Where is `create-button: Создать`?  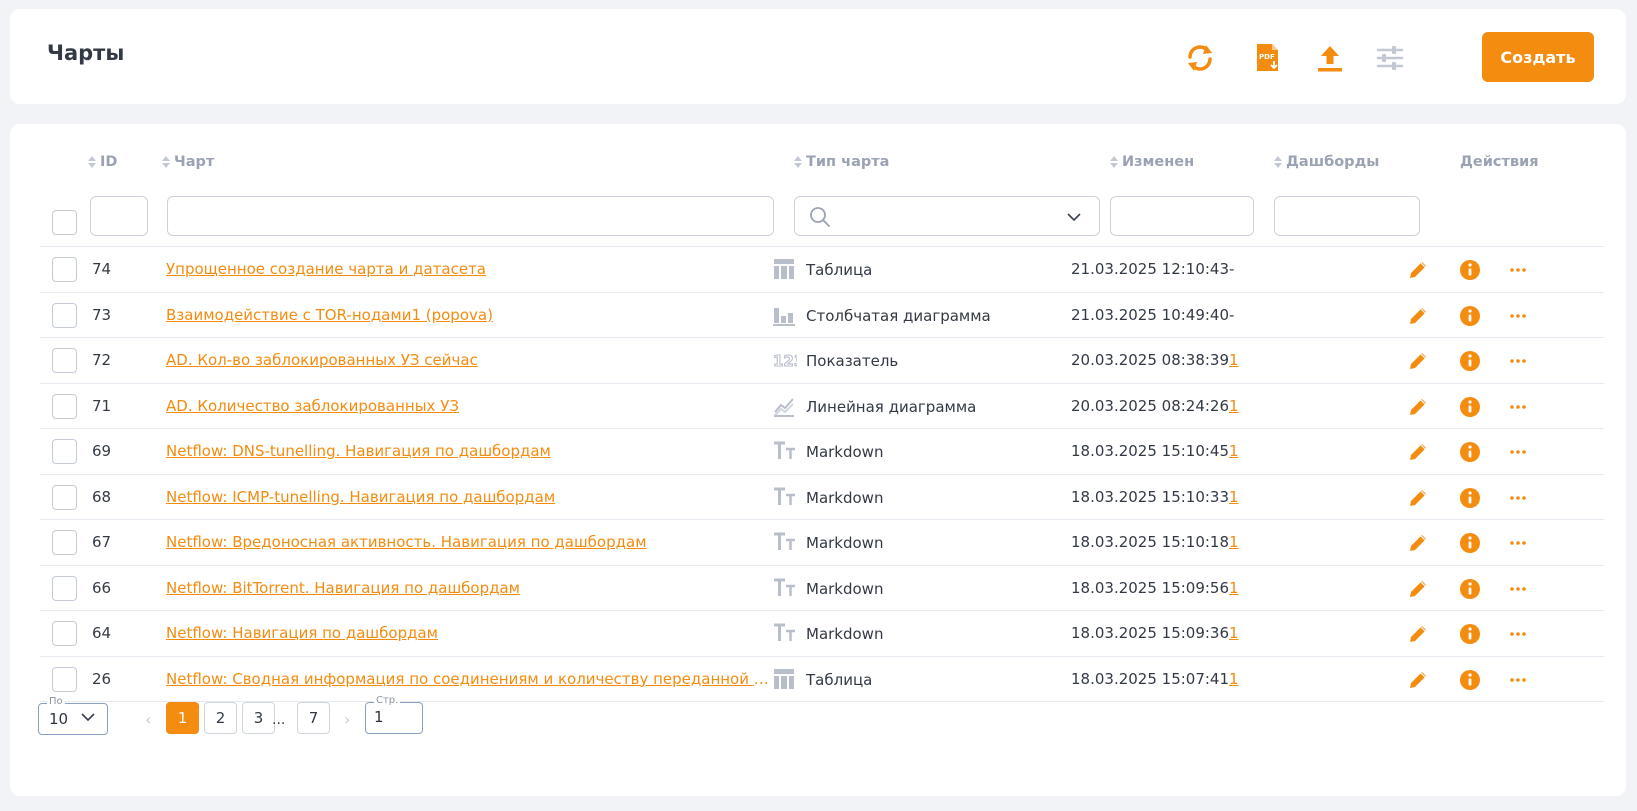 create-button: Создать is located at coordinates (1538, 57).